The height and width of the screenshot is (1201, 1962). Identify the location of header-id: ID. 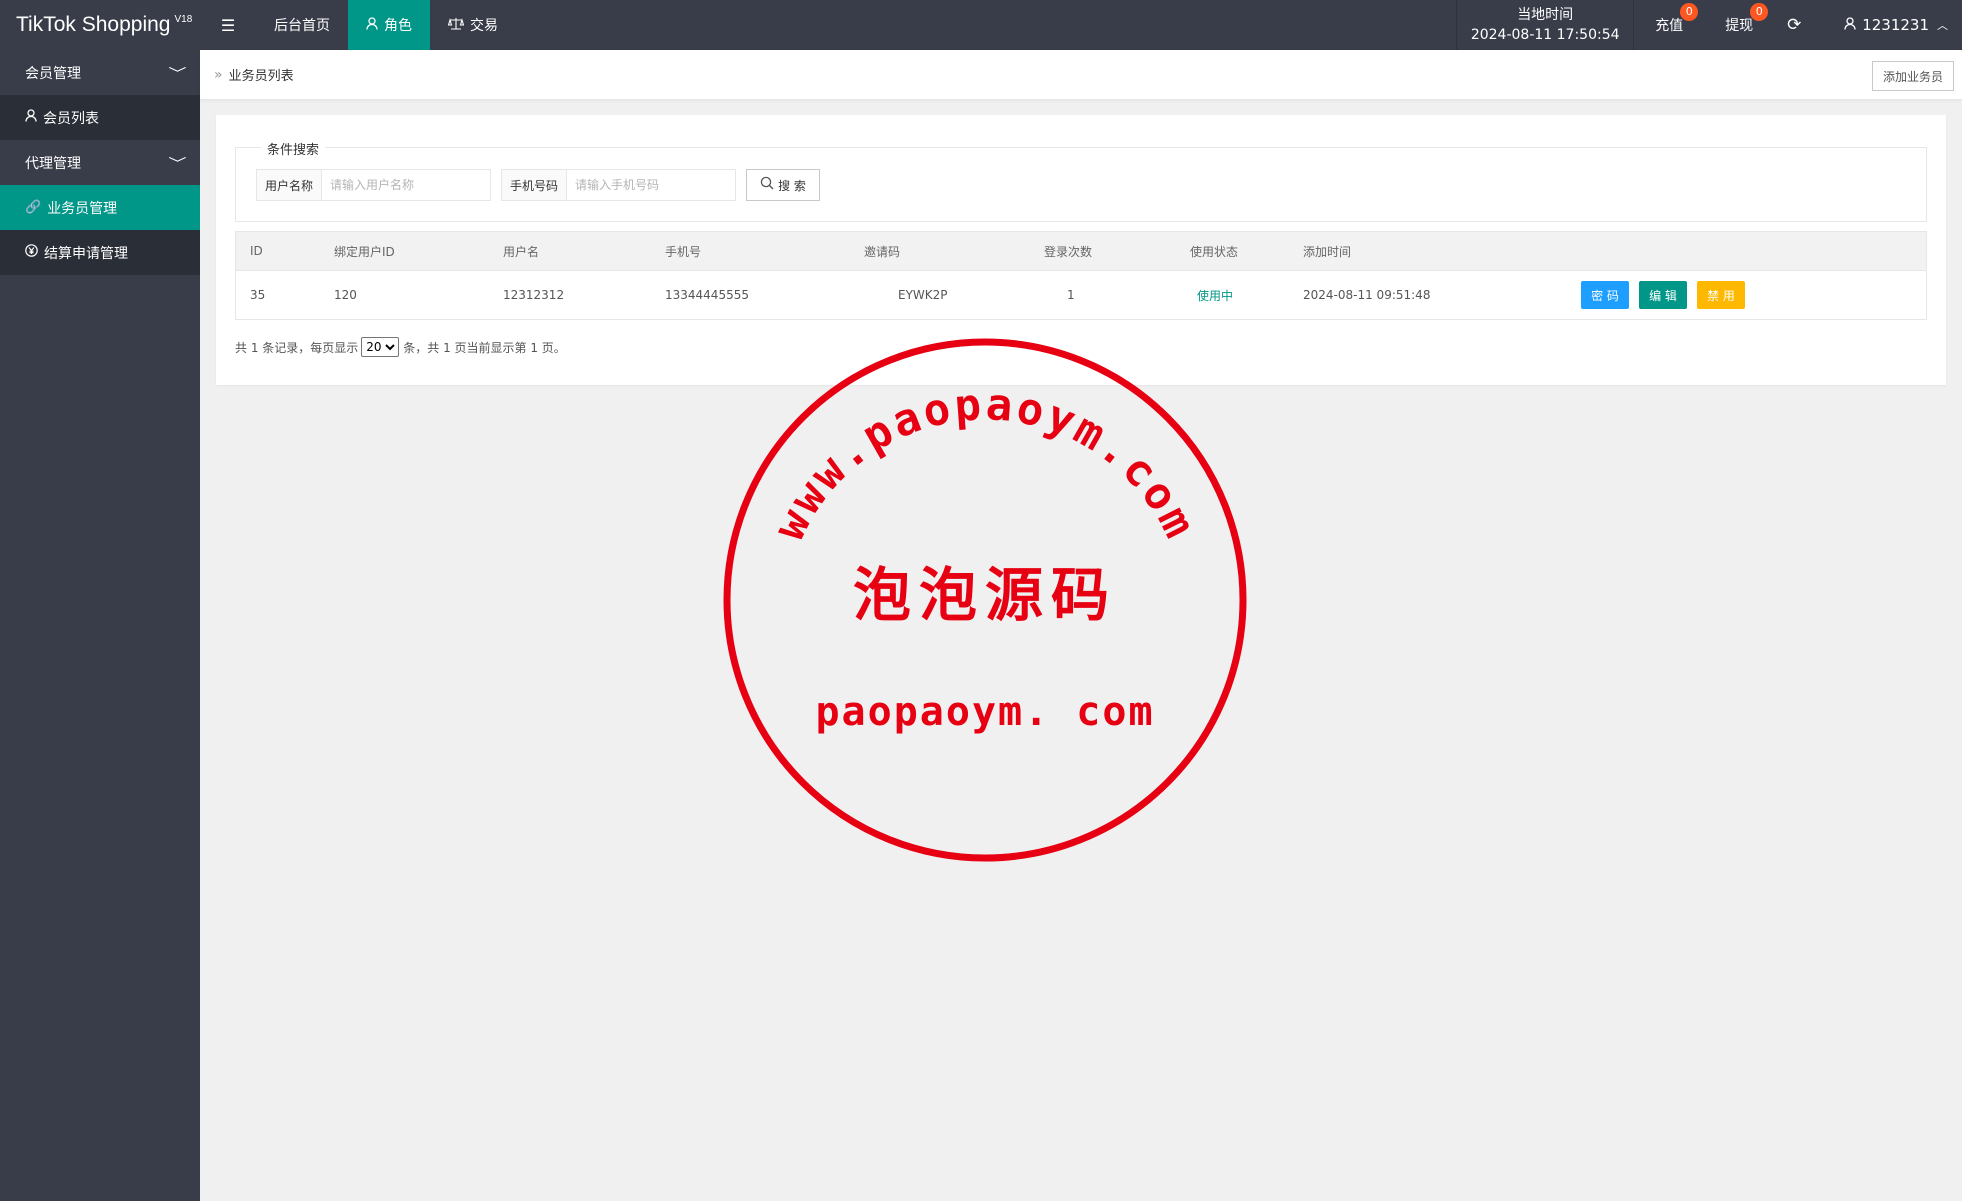
(256, 251).